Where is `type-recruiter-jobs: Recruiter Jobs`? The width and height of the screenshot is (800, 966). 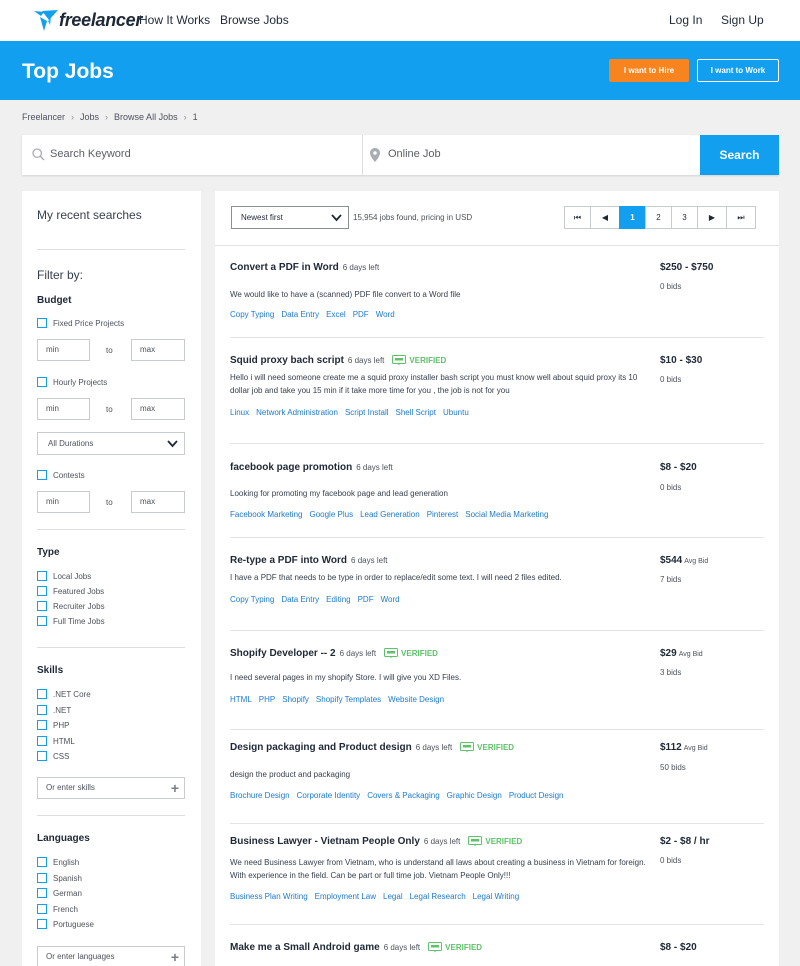 type-recruiter-jobs: Recruiter Jobs is located at coordinates (71, 606).